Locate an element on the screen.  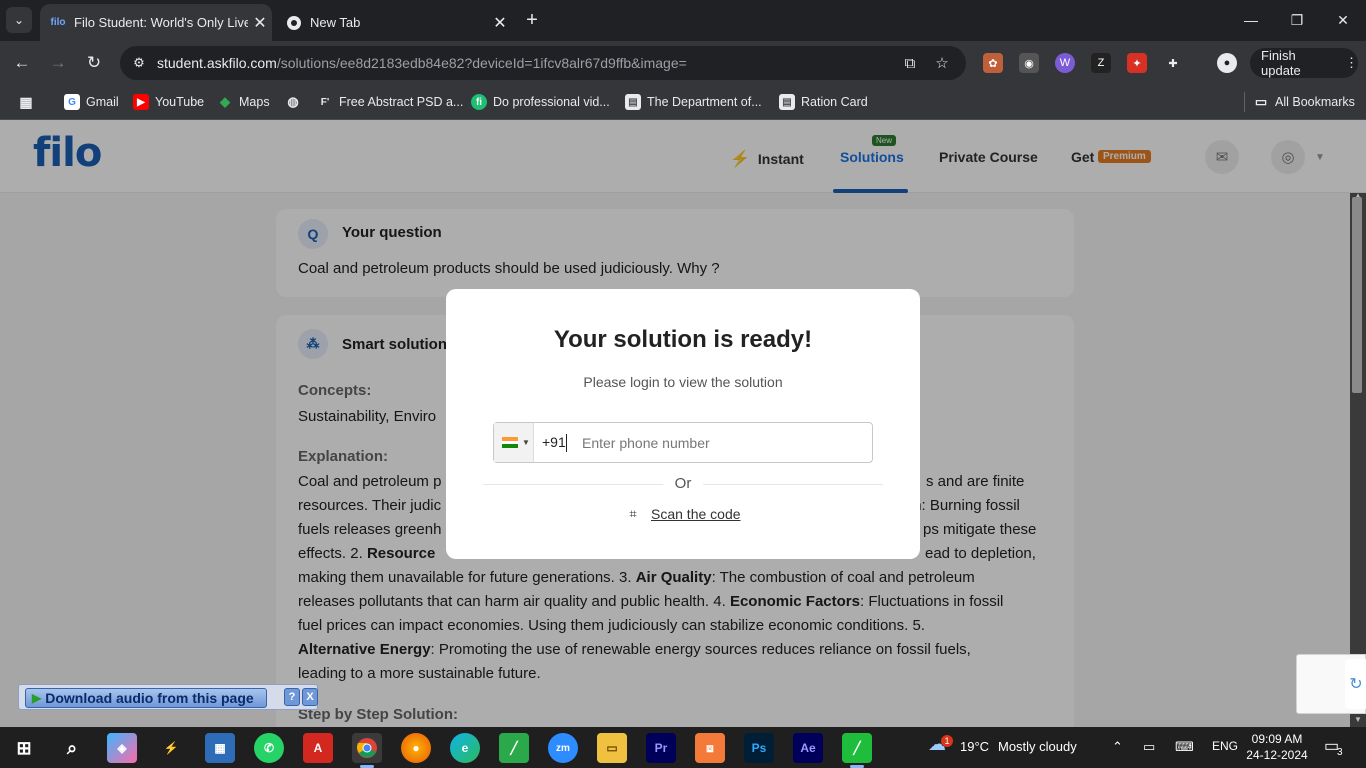
chevron-up-icon: ⌃ is located at coordinates (1117, 747).